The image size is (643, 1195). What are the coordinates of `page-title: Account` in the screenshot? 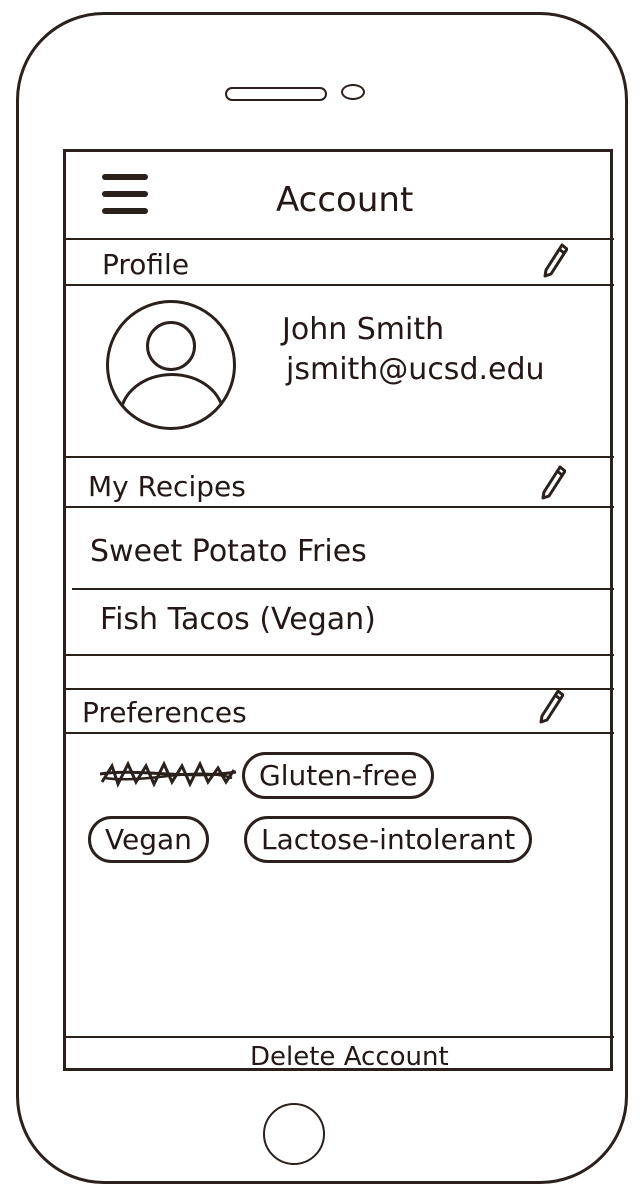 It's located at (345, 200).